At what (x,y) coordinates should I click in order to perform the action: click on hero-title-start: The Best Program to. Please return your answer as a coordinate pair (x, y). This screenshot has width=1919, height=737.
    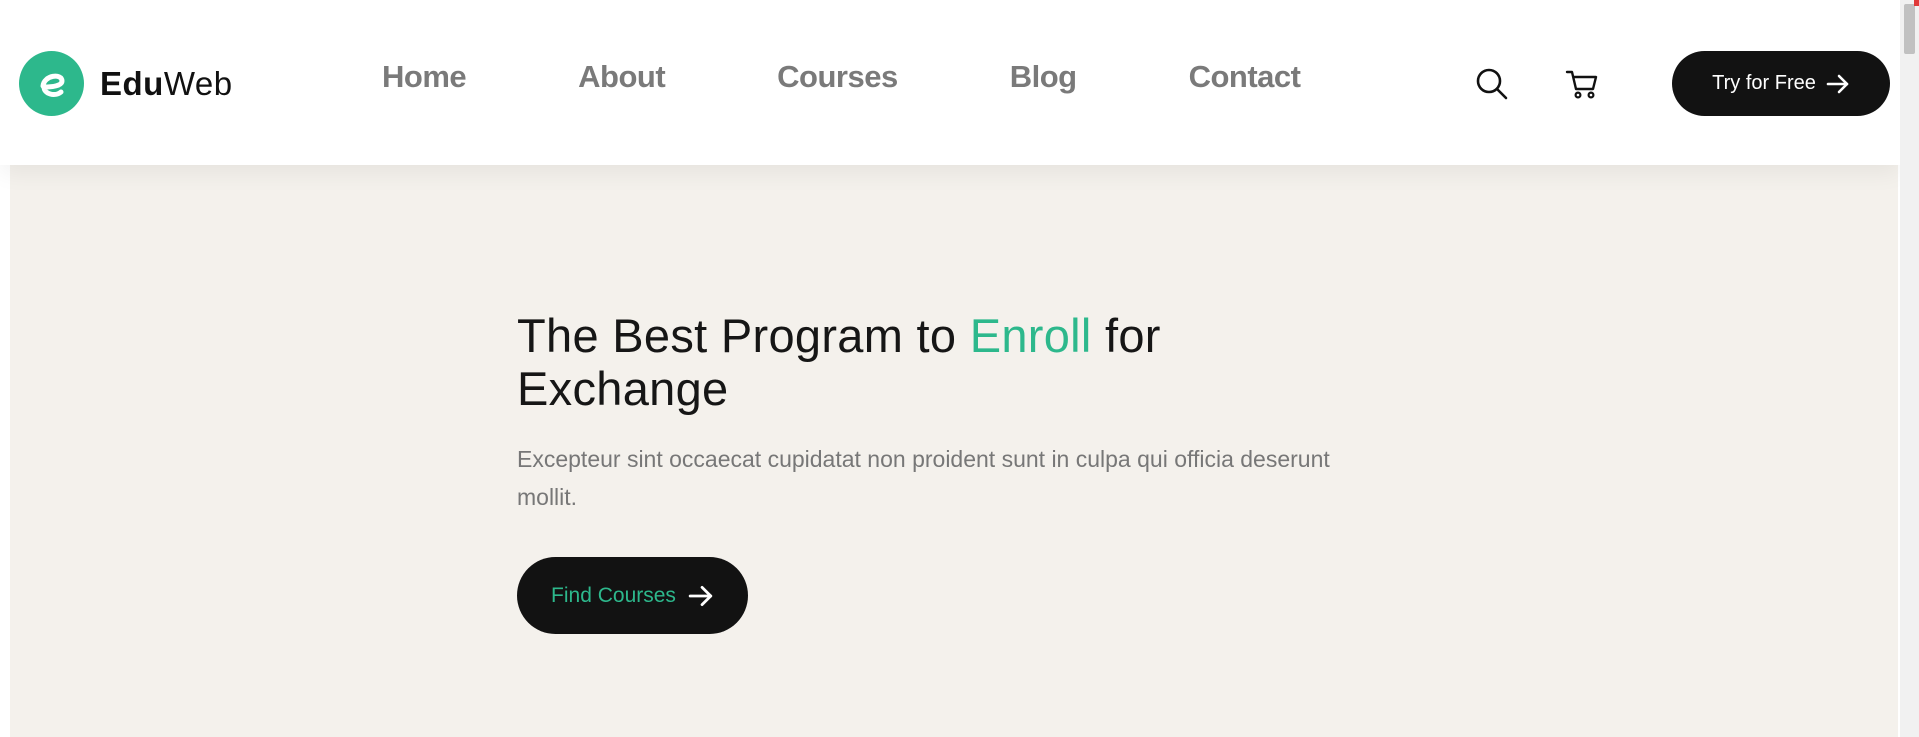
    Looking at the image, I should click on (743, 335).